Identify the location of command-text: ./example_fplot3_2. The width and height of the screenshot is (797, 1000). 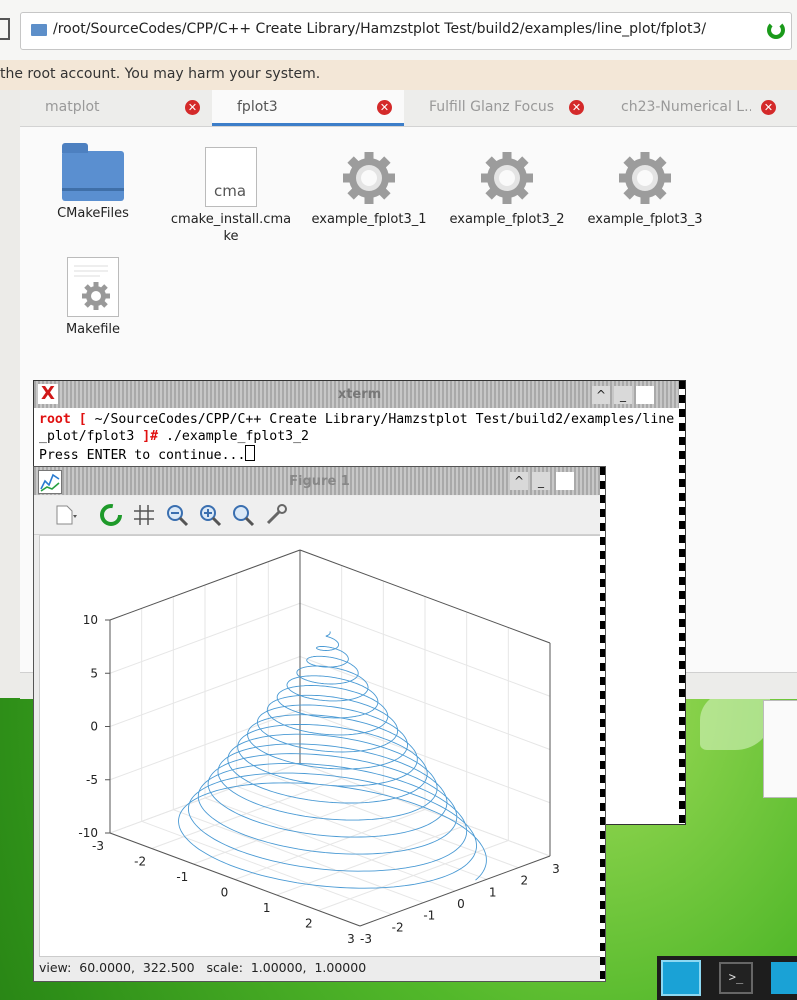
(237, 436).